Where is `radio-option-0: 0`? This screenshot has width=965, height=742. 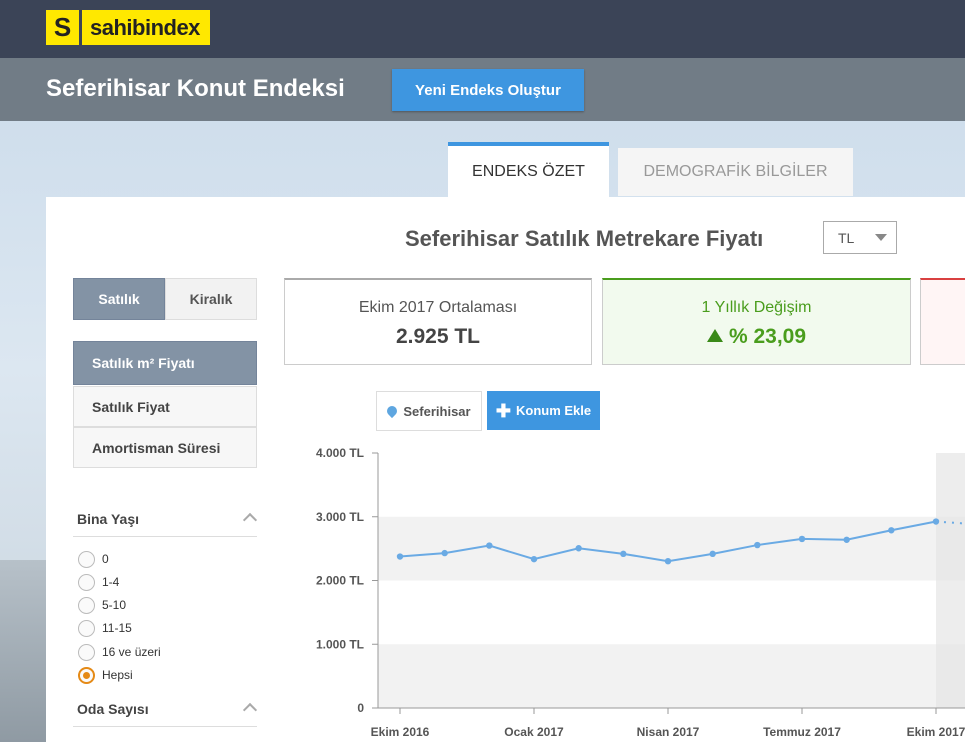
radio-option-0: 0 is located at coordinates (93, 559).